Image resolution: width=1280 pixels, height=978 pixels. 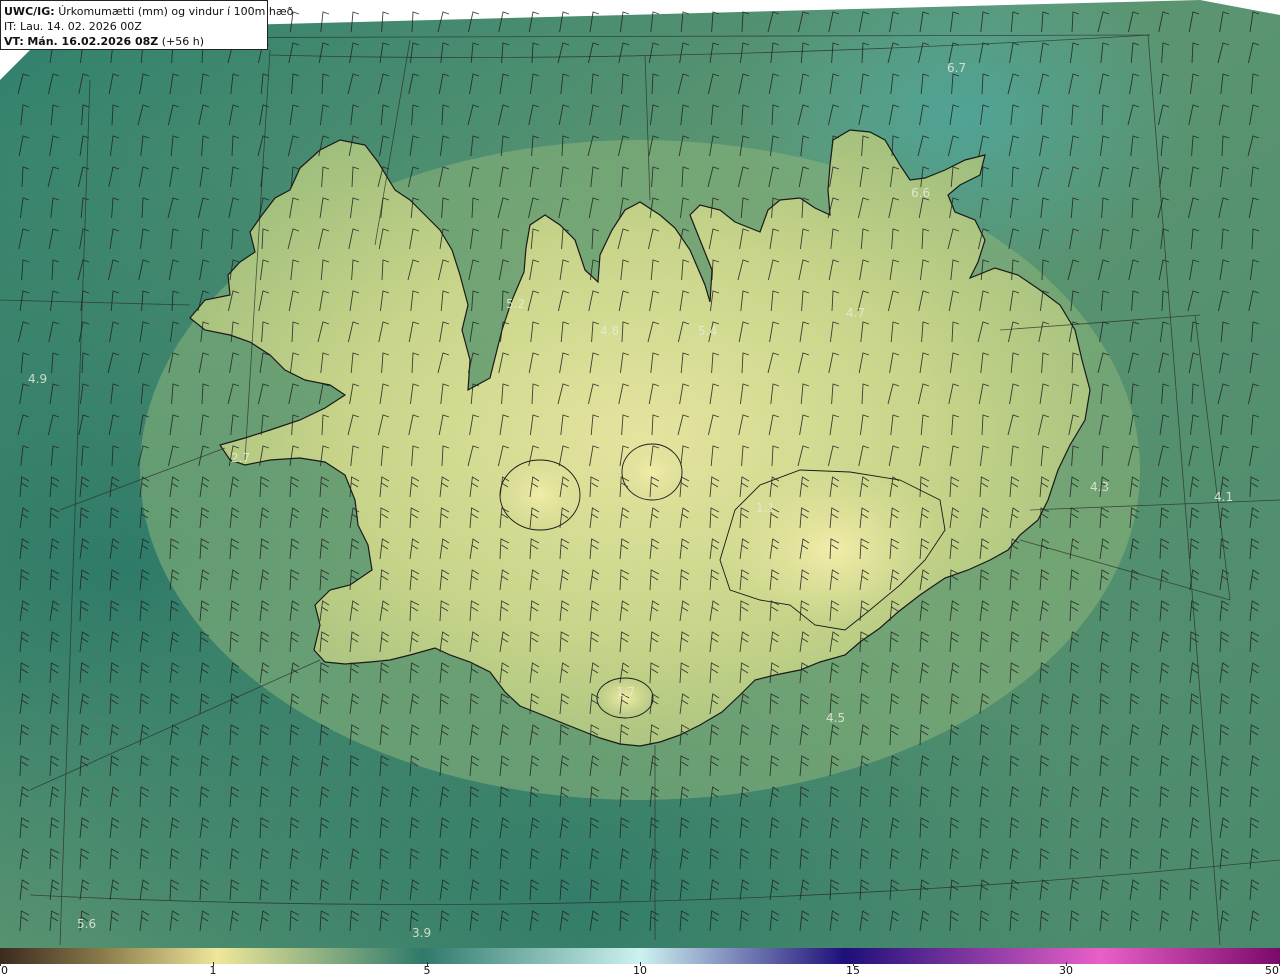 What do you see at coordinates (855, 313) in the screenshot?
I see `map-label: 4.7` at bounding box center [855, 313].